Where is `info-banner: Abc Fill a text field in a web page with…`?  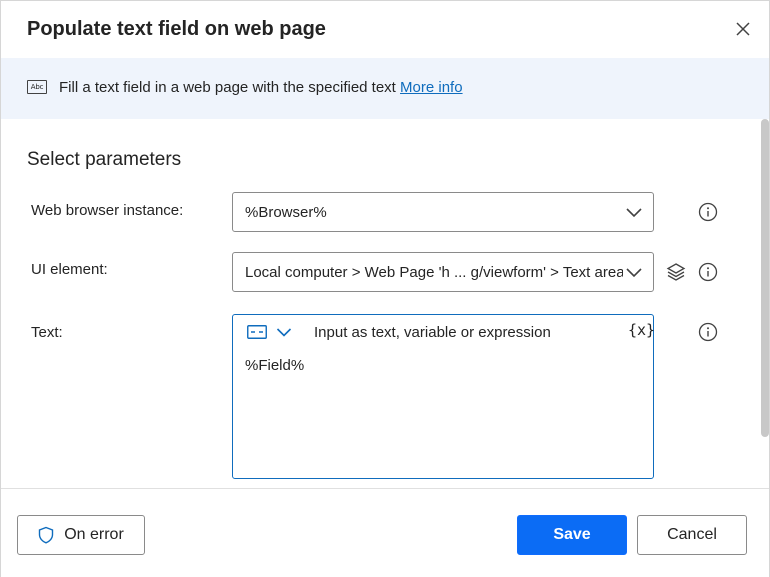
info-banner: Abc Fill a text field in a web page with… is located at coordinates (385, 88).